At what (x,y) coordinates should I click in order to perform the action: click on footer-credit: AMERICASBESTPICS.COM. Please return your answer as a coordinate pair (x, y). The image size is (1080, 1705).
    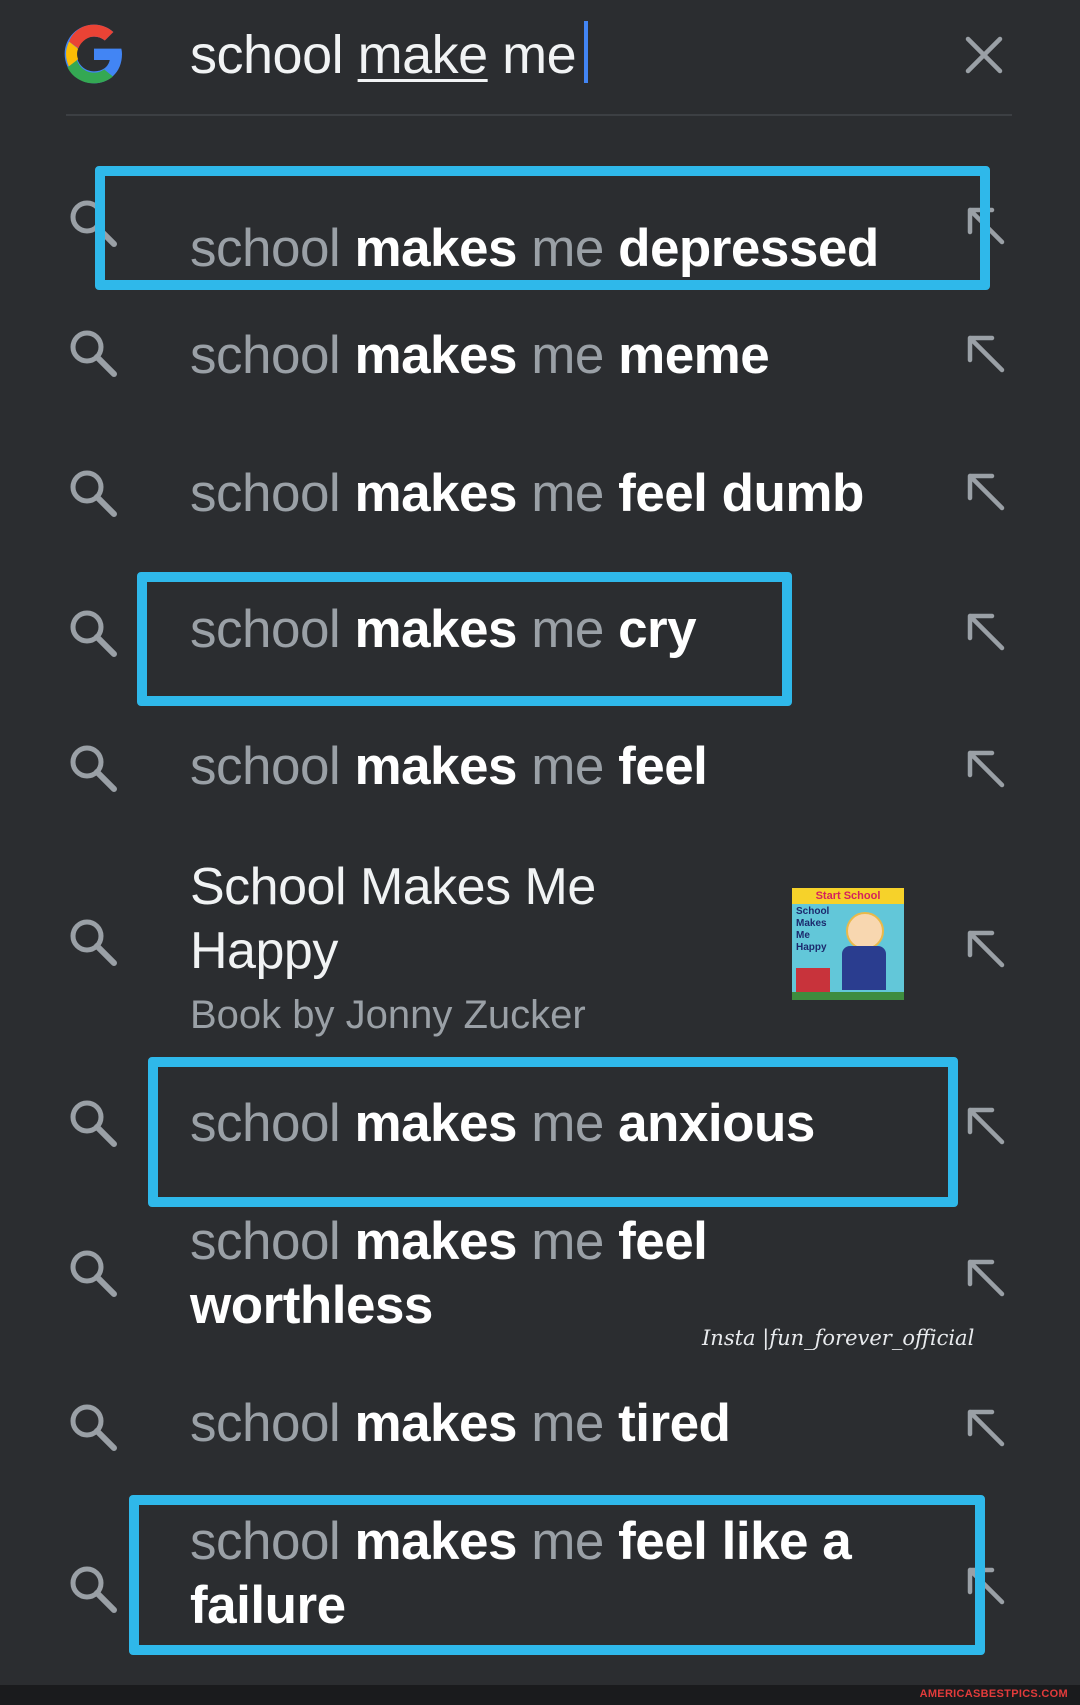
    Looking at the image, I should click on (993, 1694).